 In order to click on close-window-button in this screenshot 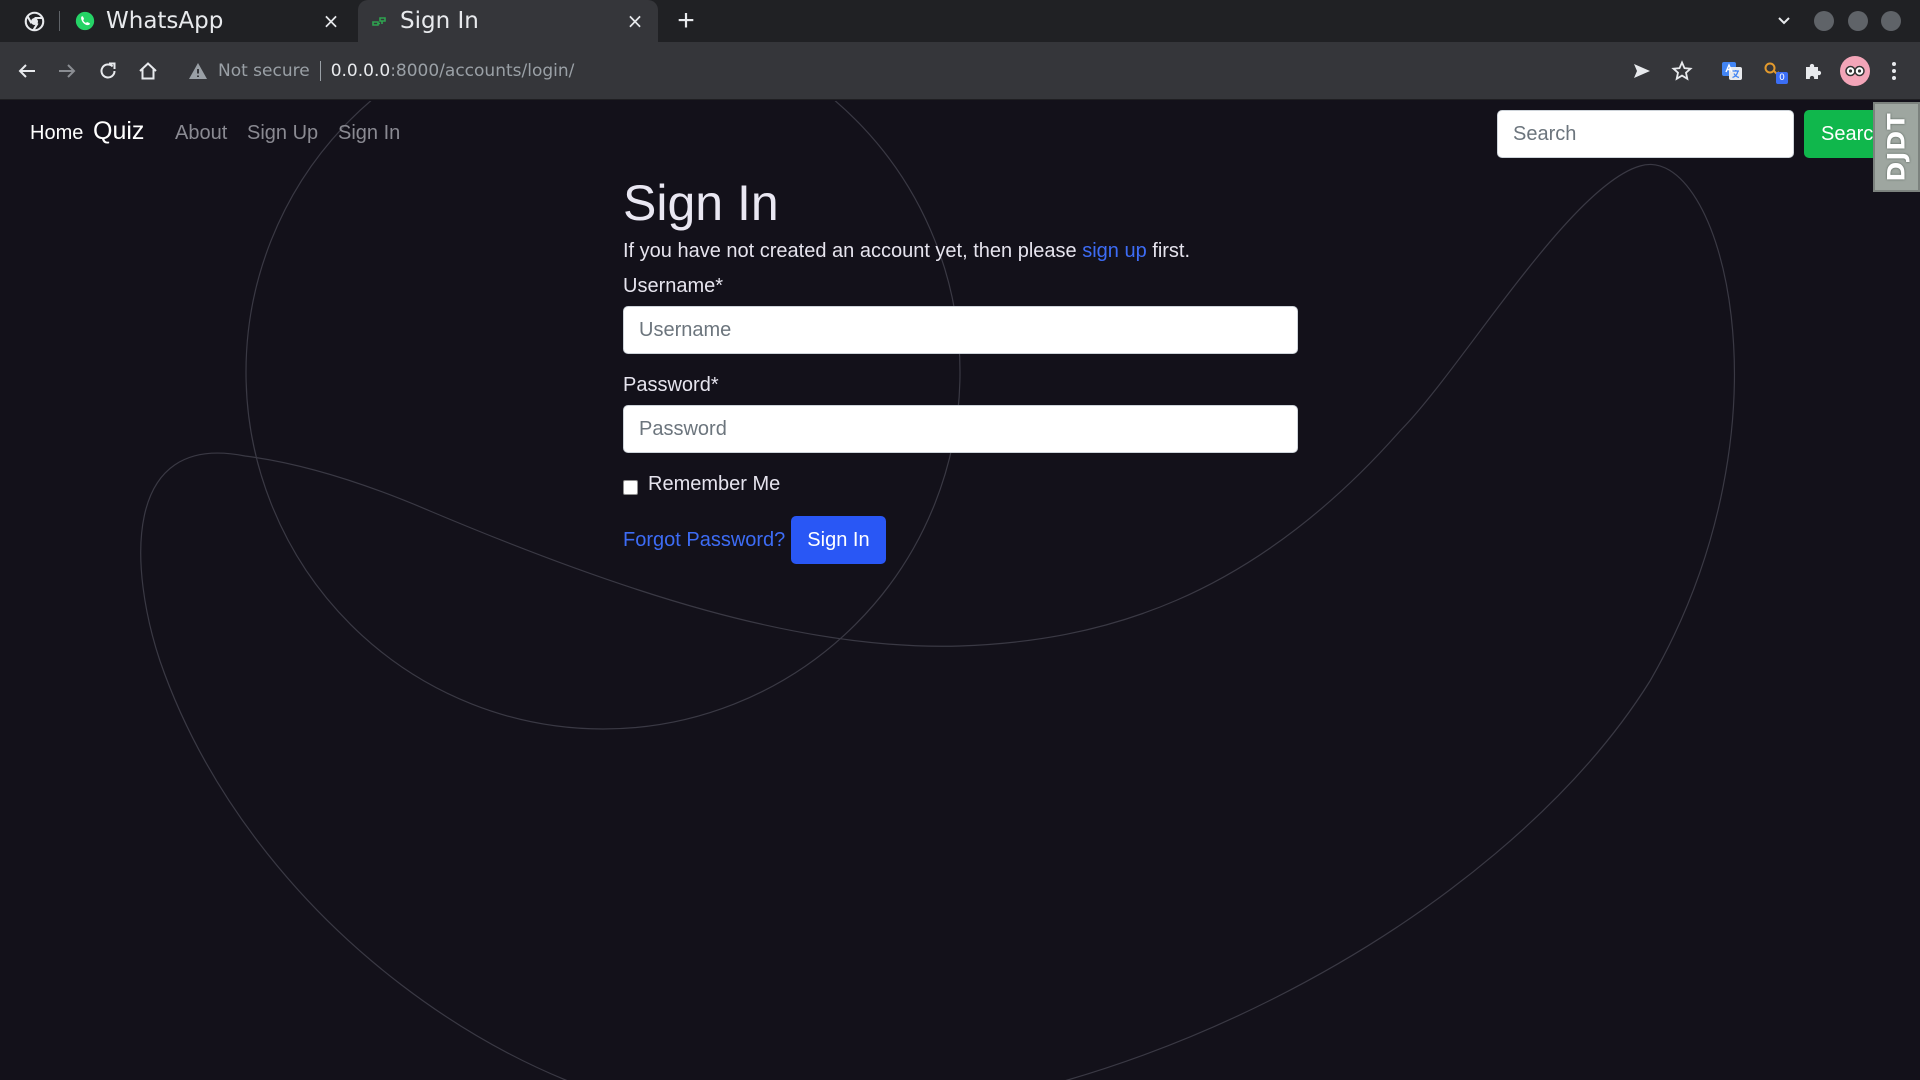, I will do `click(1891, 21)`.